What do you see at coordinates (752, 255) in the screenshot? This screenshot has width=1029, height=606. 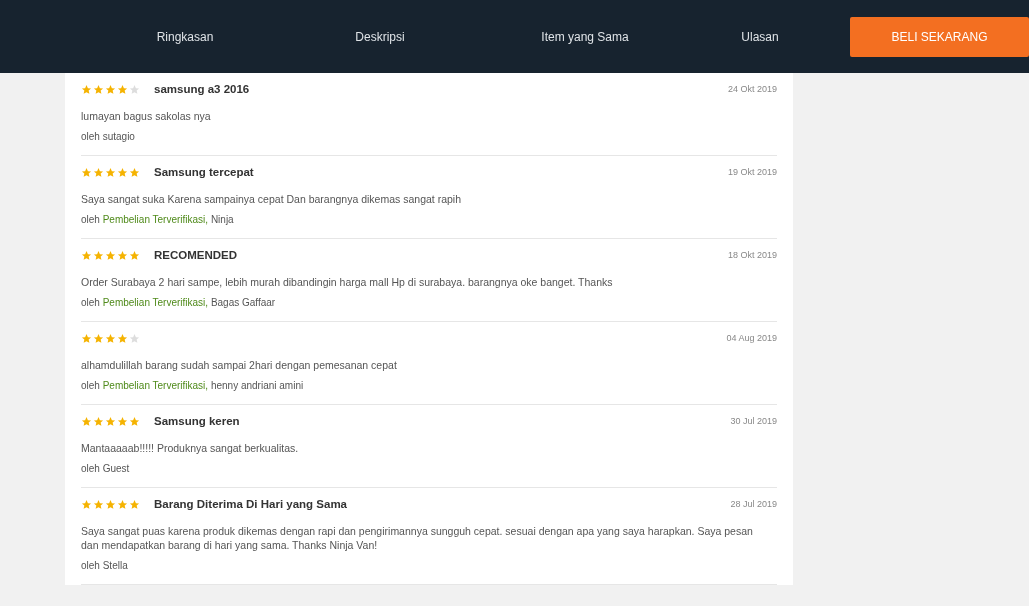 I see `review-date: 18 Okt 2019` at bounding box center [752, 255].